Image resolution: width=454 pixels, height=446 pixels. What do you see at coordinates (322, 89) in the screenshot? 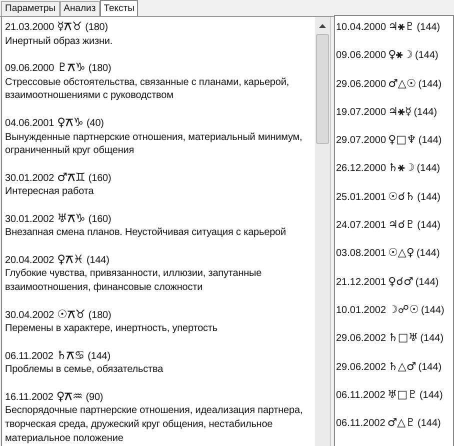
I see `scroll-thumb` at bounding box center [322, 89].